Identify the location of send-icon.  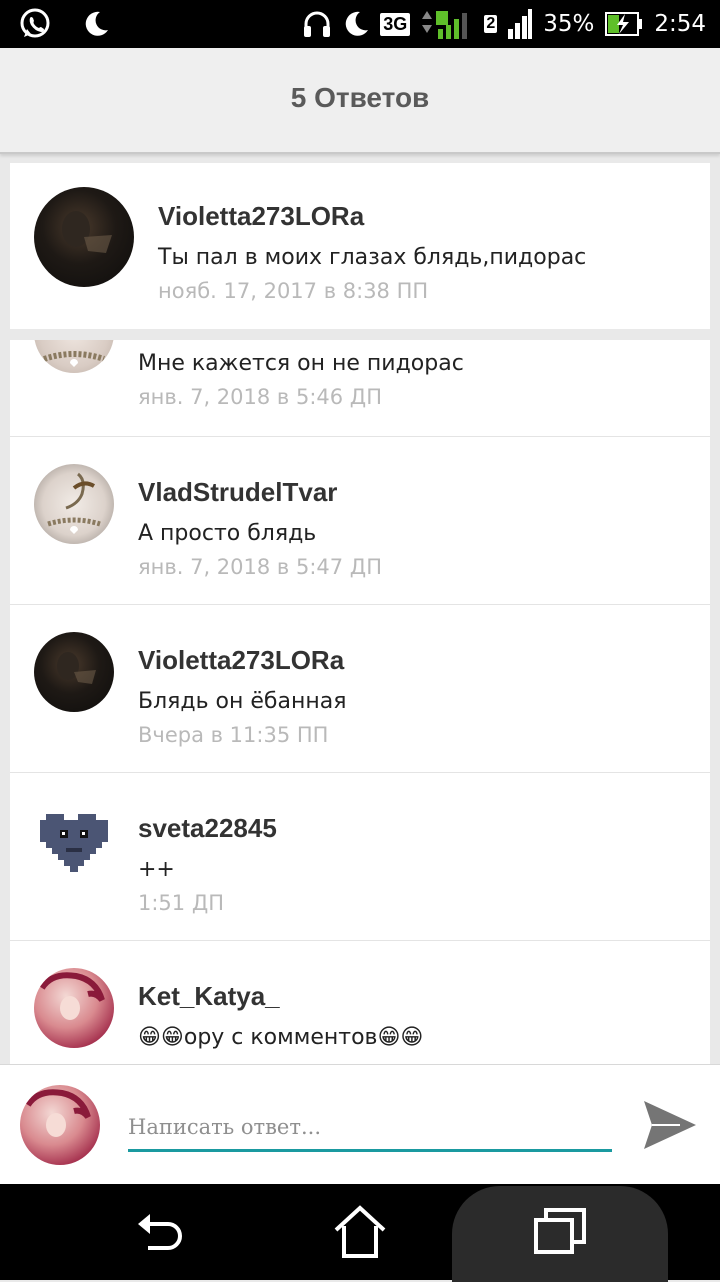
(670, 1125).